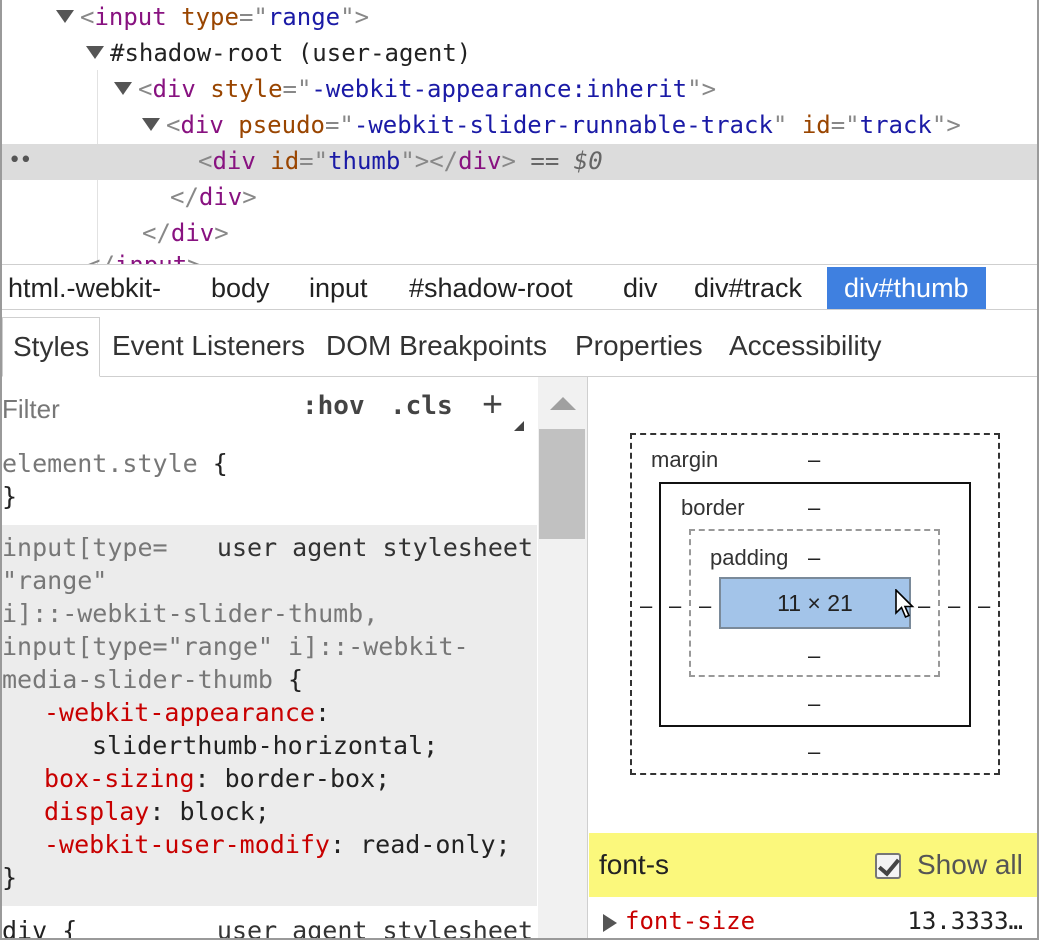 This screenshot has height=940, width=1039. I want to click on tab-properties: Properties, so click(639, 347).